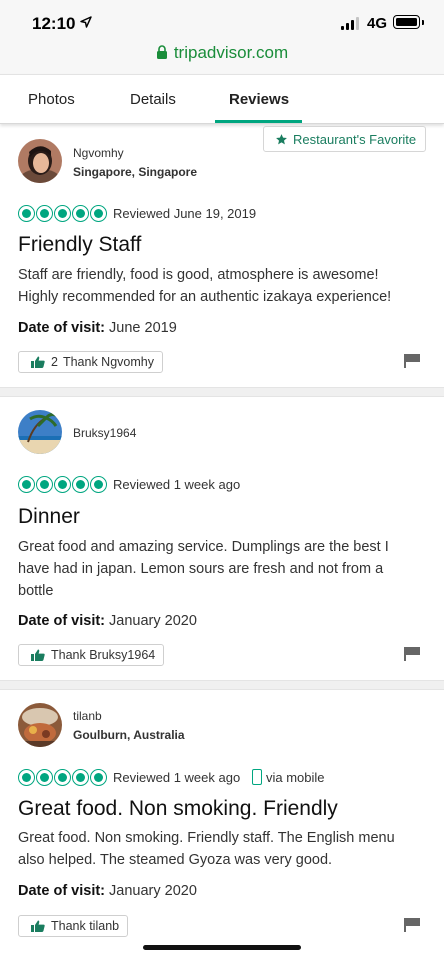 This screenshot has height=960, width=444. I want to click on reviewer-name: tilanb, so click(87, 716).